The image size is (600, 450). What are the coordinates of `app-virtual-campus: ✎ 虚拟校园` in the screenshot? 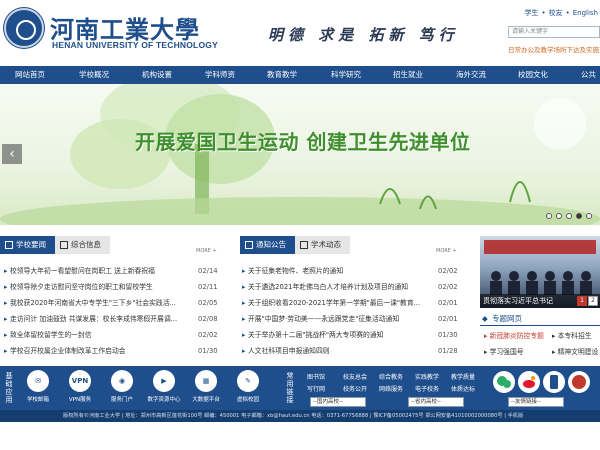 It's located at (248, 386).